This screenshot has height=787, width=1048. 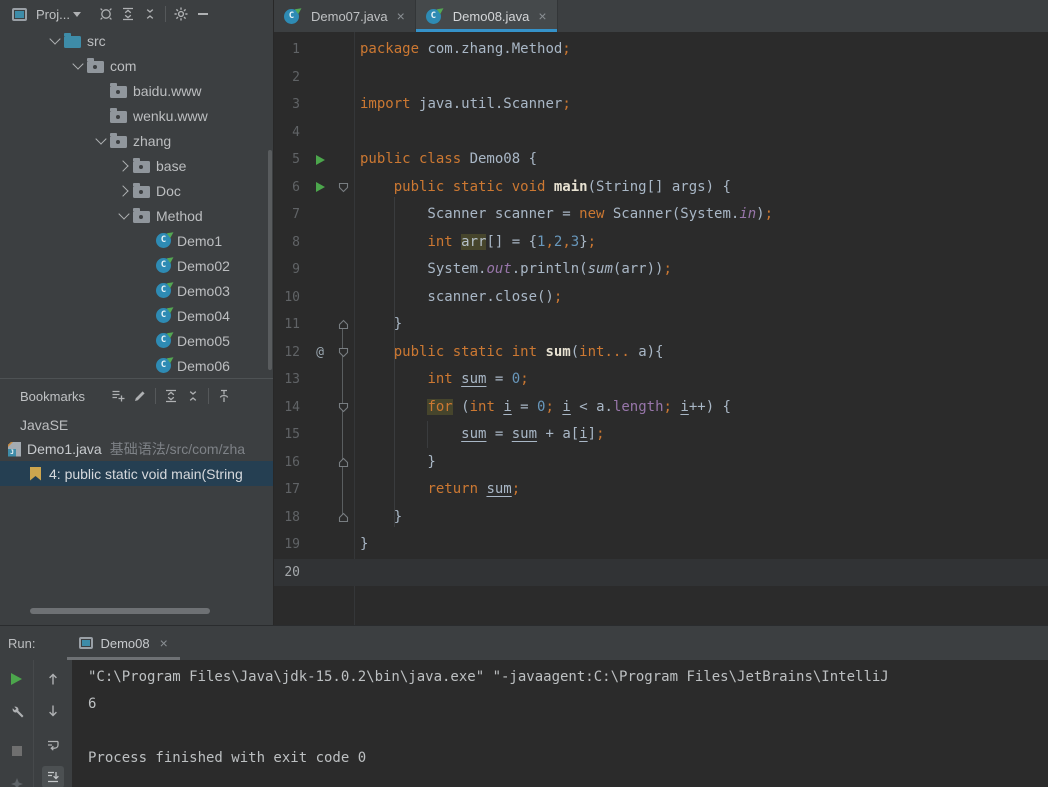 I want to click on line-number: 10, so click(x=291, y=298).